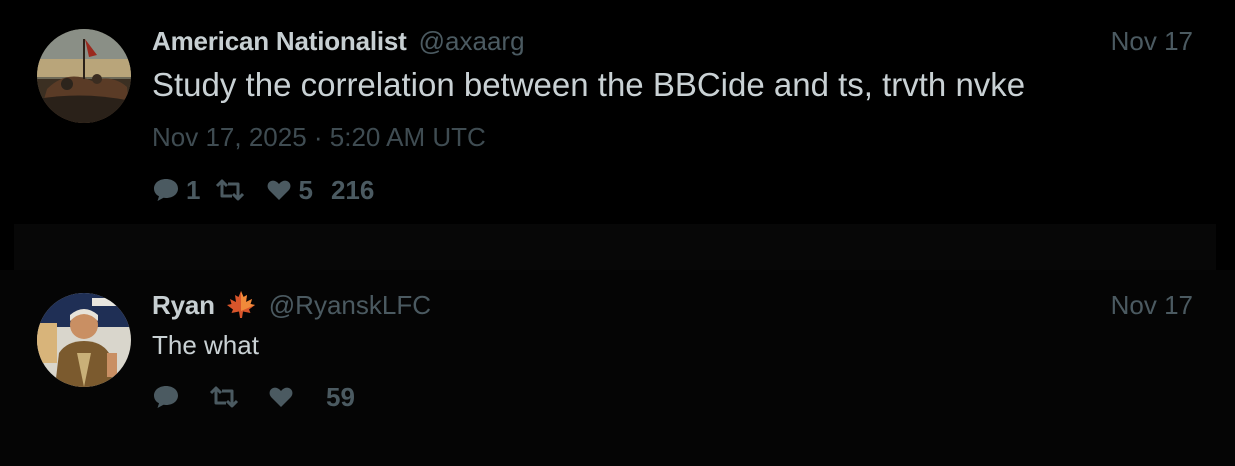 The width and height of the screenshot is (1235, 466). I want to click on author-name: American Nationalist, so click(279, 41).